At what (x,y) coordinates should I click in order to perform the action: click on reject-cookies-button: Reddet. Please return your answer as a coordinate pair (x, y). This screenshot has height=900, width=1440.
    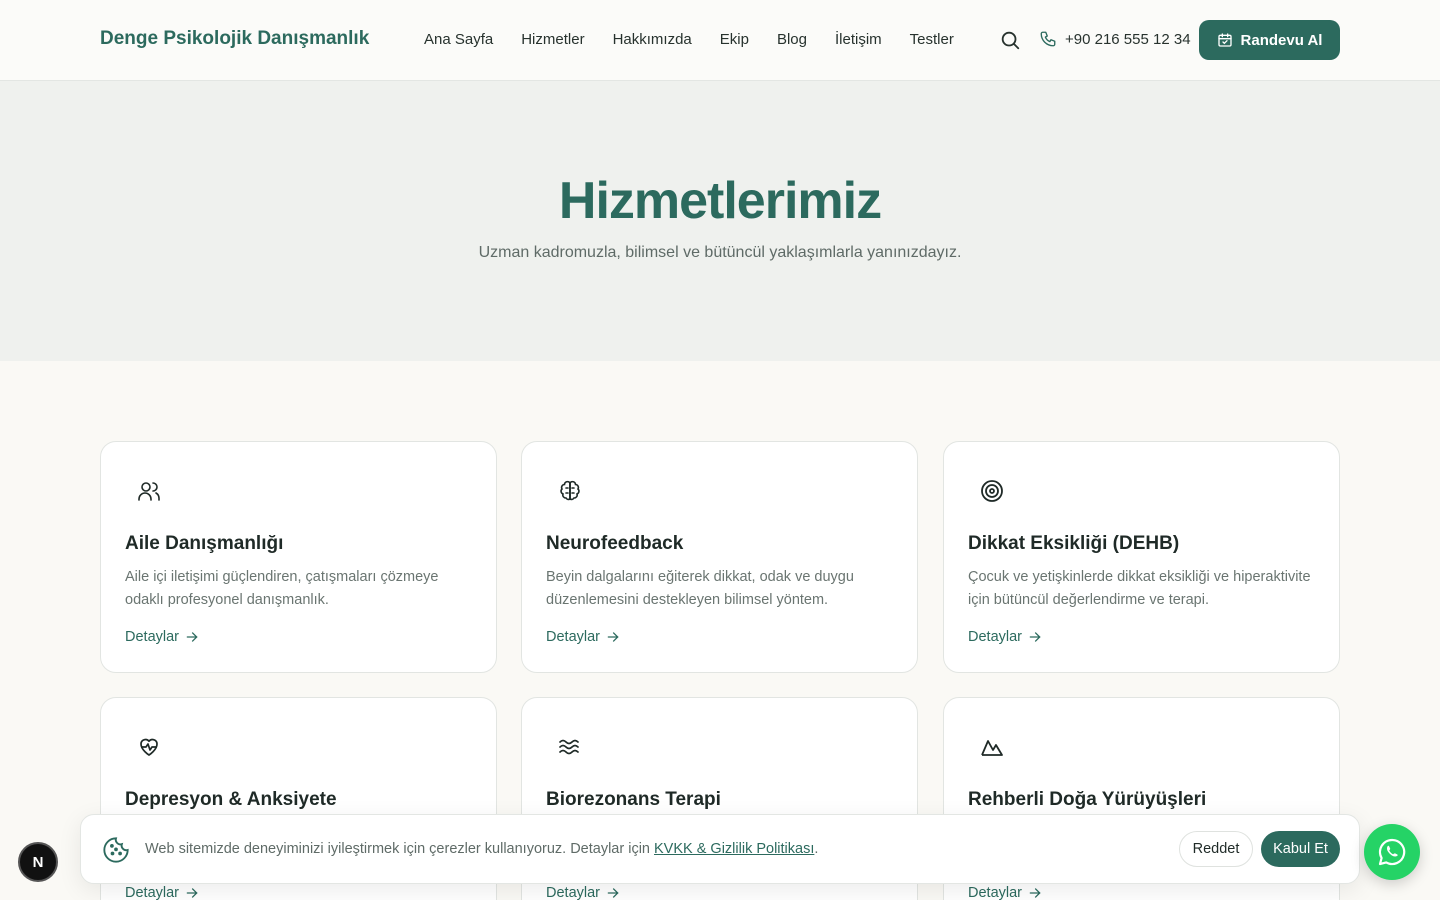
    Looking at the image, I should click on (1216, 849).